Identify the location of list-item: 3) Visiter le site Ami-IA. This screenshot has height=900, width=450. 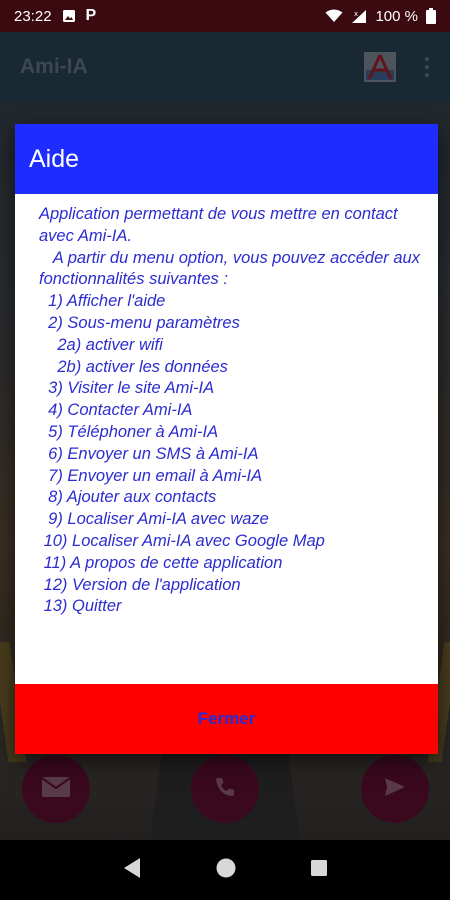
(127, 388).